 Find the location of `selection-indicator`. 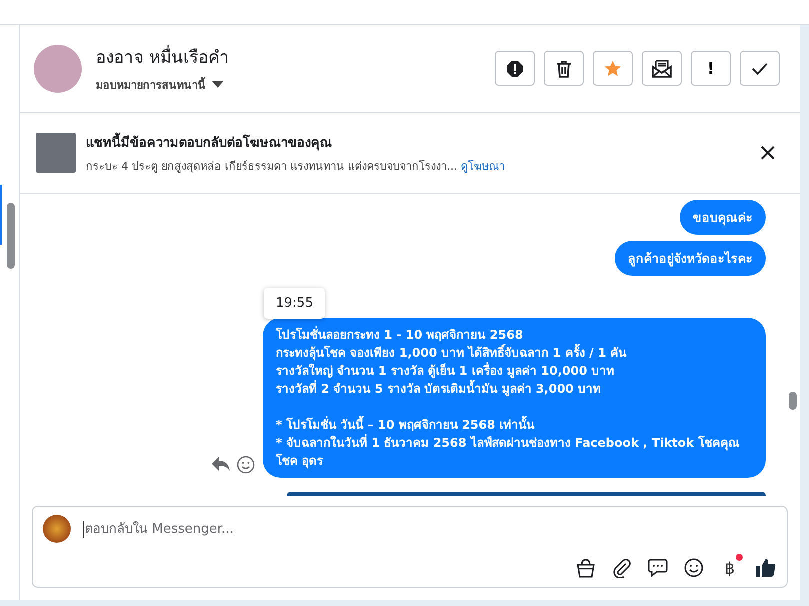

selection-indicator is located at coordinates (1, 215).